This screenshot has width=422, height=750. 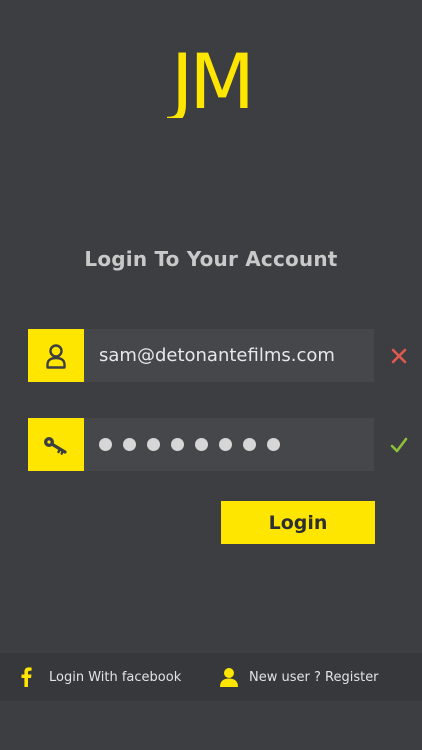 I want to click on close-icon, so click(x=399, y=356).